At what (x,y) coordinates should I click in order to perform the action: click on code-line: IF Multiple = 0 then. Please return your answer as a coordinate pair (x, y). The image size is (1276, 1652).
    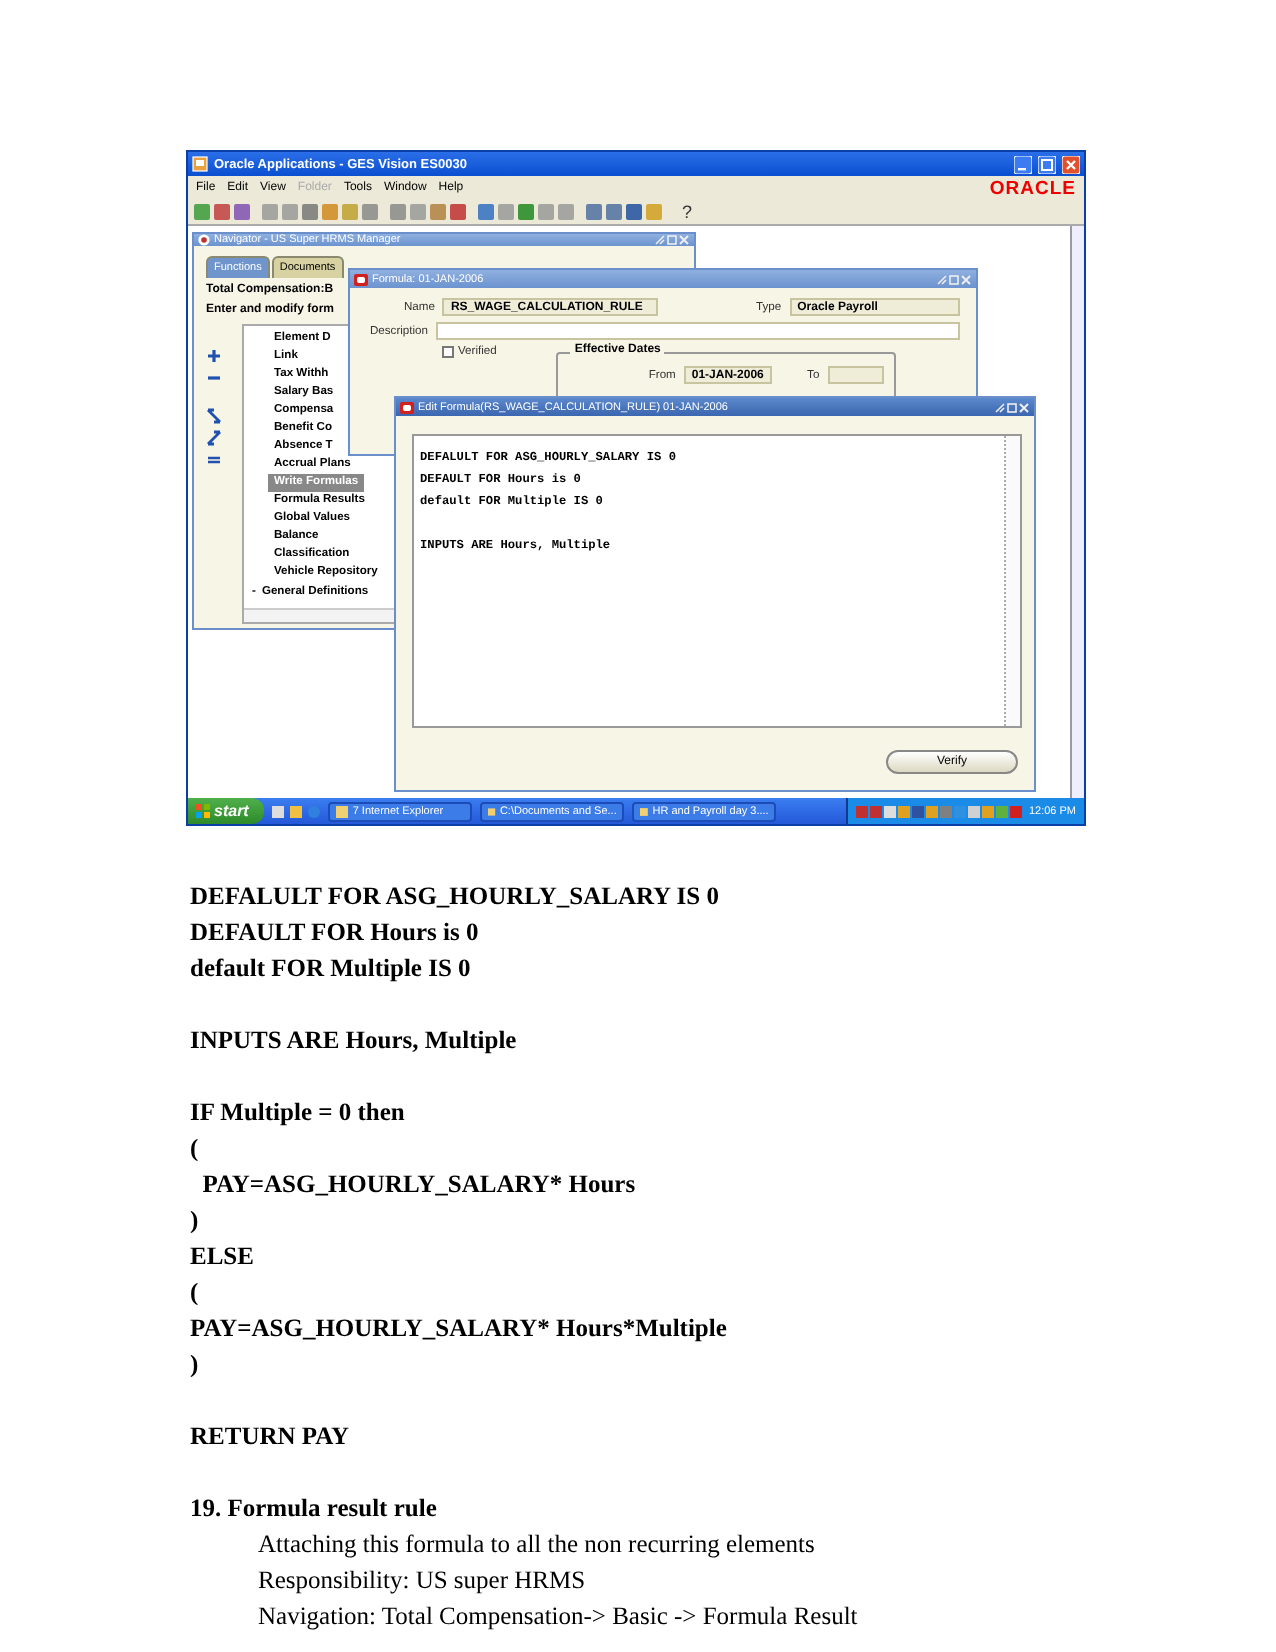
    Looking at the image, I should click on (298, 1113).